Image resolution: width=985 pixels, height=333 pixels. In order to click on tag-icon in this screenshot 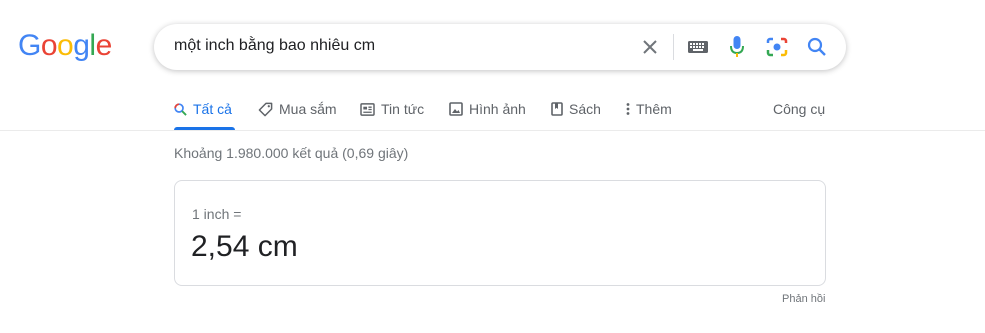, I will do `click(265, 109)`.